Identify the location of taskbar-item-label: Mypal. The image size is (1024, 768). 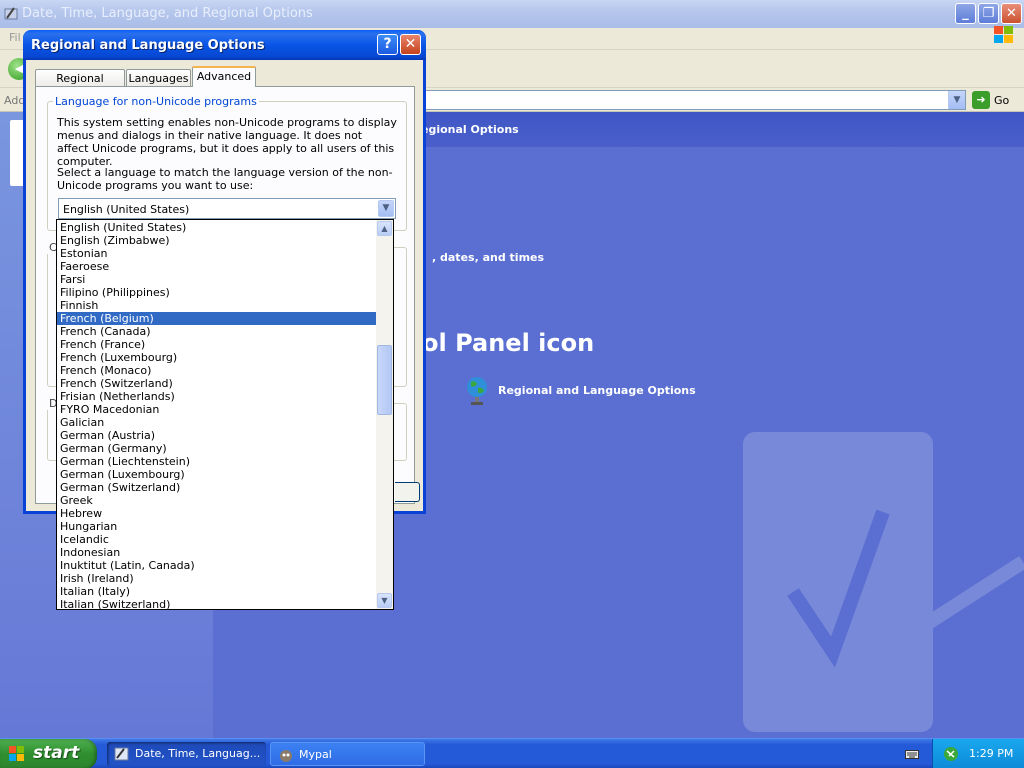
(315, 754).